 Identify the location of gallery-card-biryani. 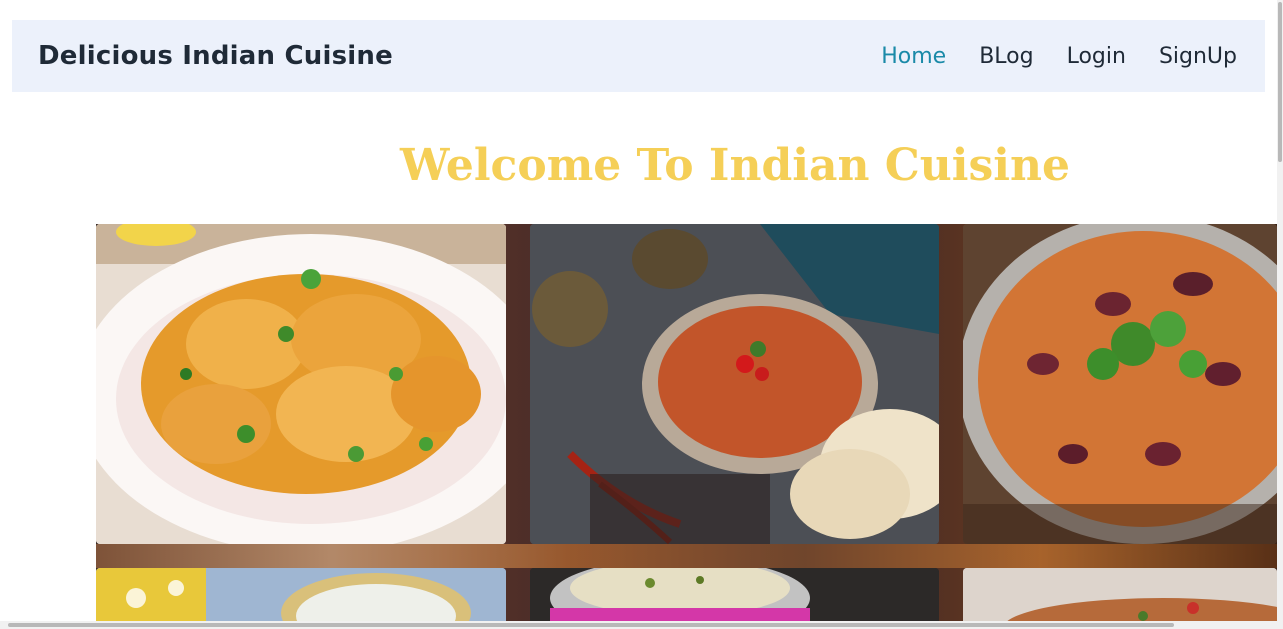
(734, 598).